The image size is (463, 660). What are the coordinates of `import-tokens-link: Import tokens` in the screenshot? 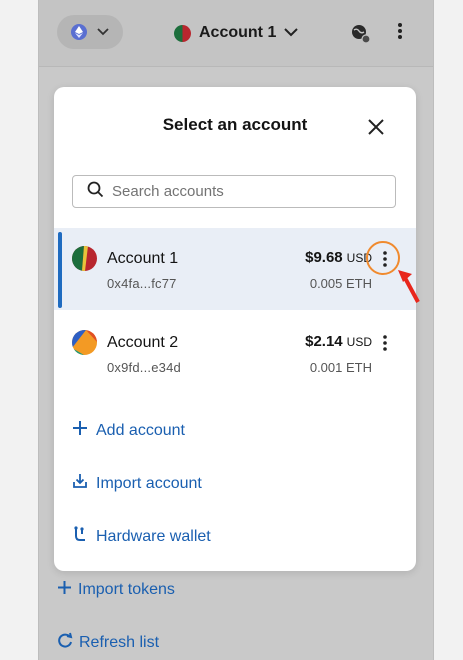 It's located at (116, 590).